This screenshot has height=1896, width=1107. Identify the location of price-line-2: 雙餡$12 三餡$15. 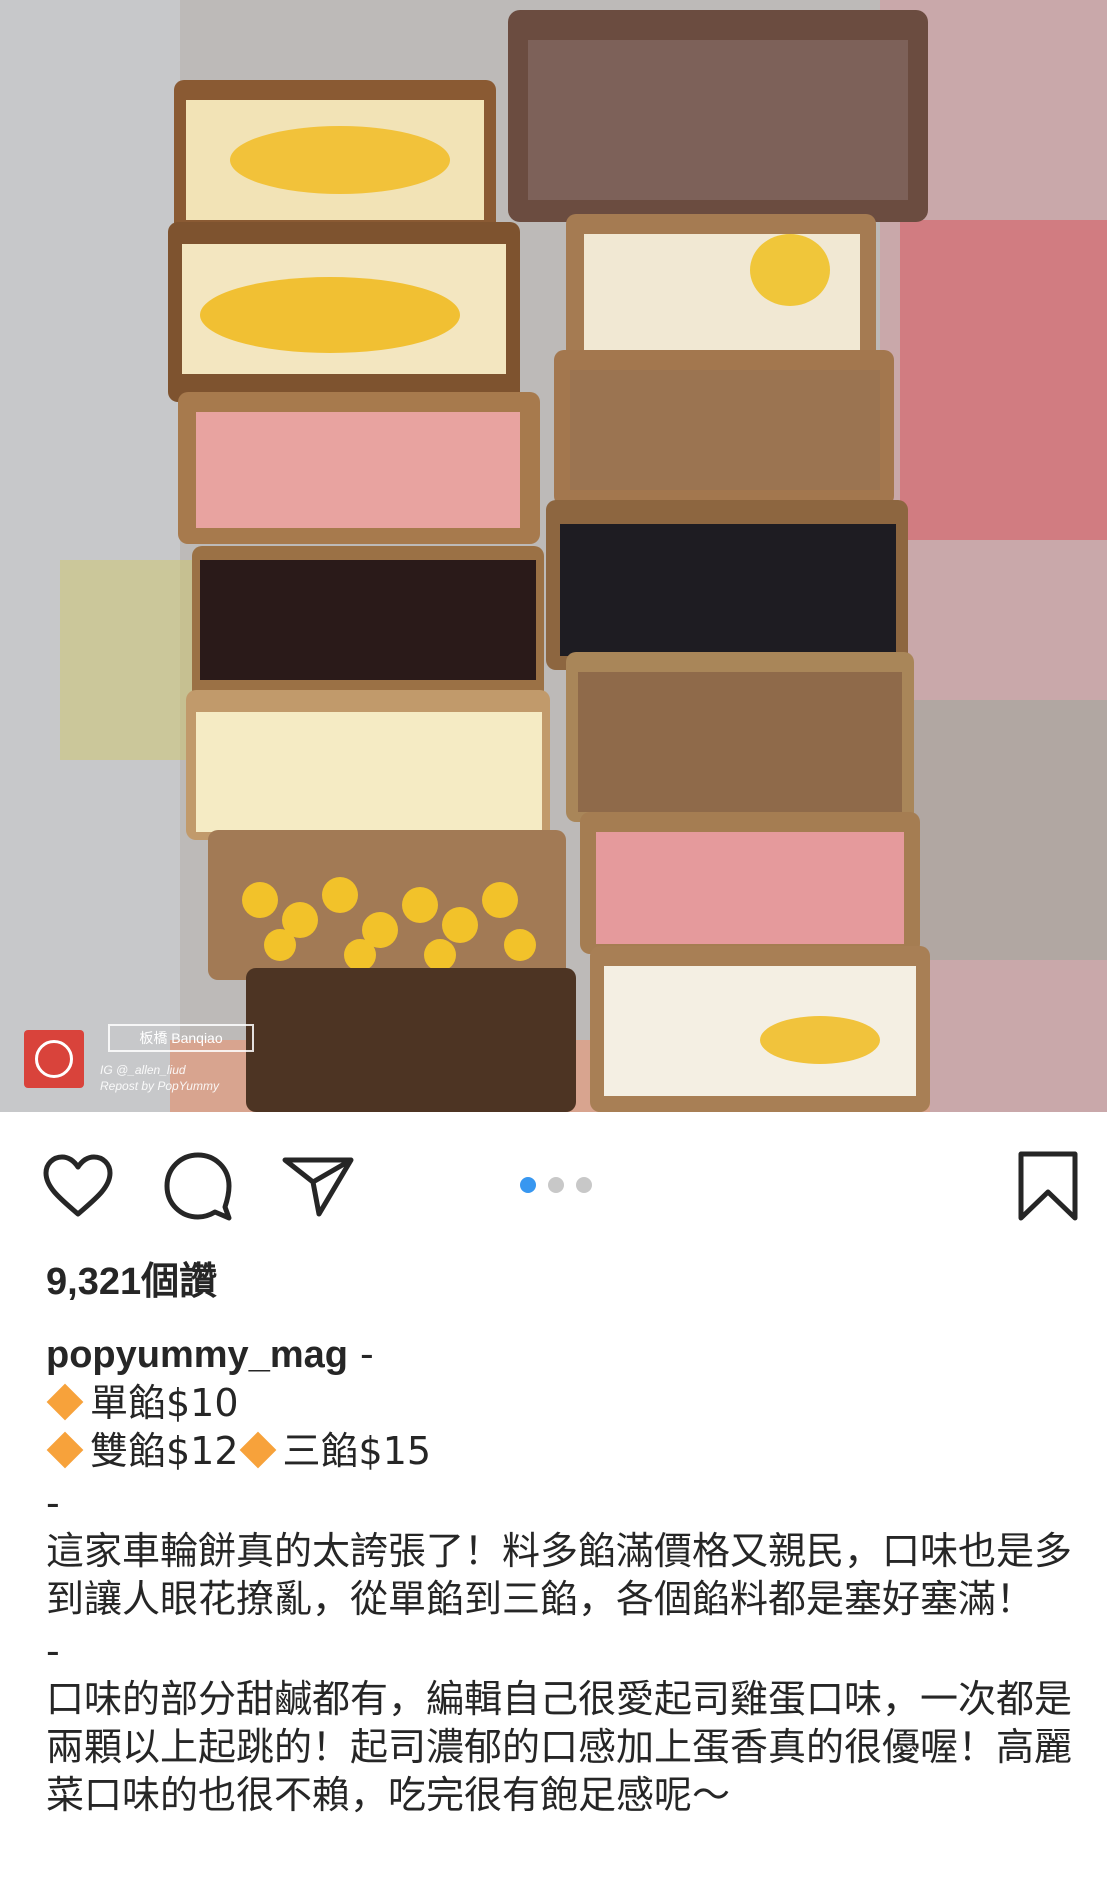
(561, 1451).